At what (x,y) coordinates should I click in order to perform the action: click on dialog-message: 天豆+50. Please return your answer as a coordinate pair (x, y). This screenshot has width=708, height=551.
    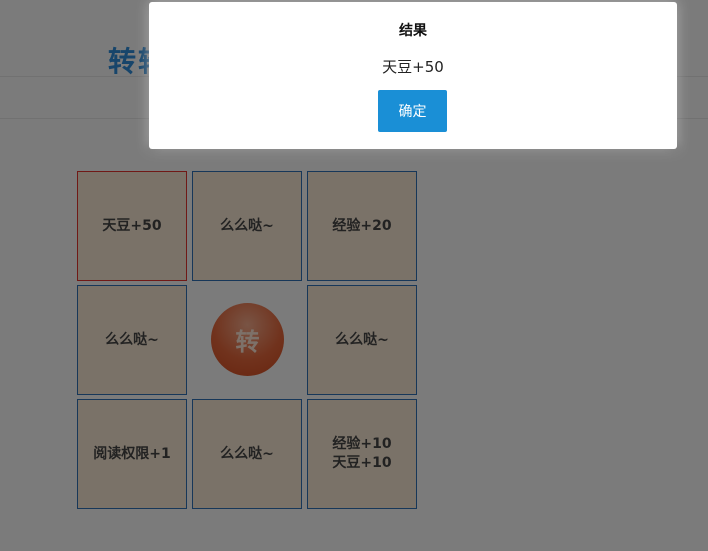
    Looking at the image, I should click on (413, 67).